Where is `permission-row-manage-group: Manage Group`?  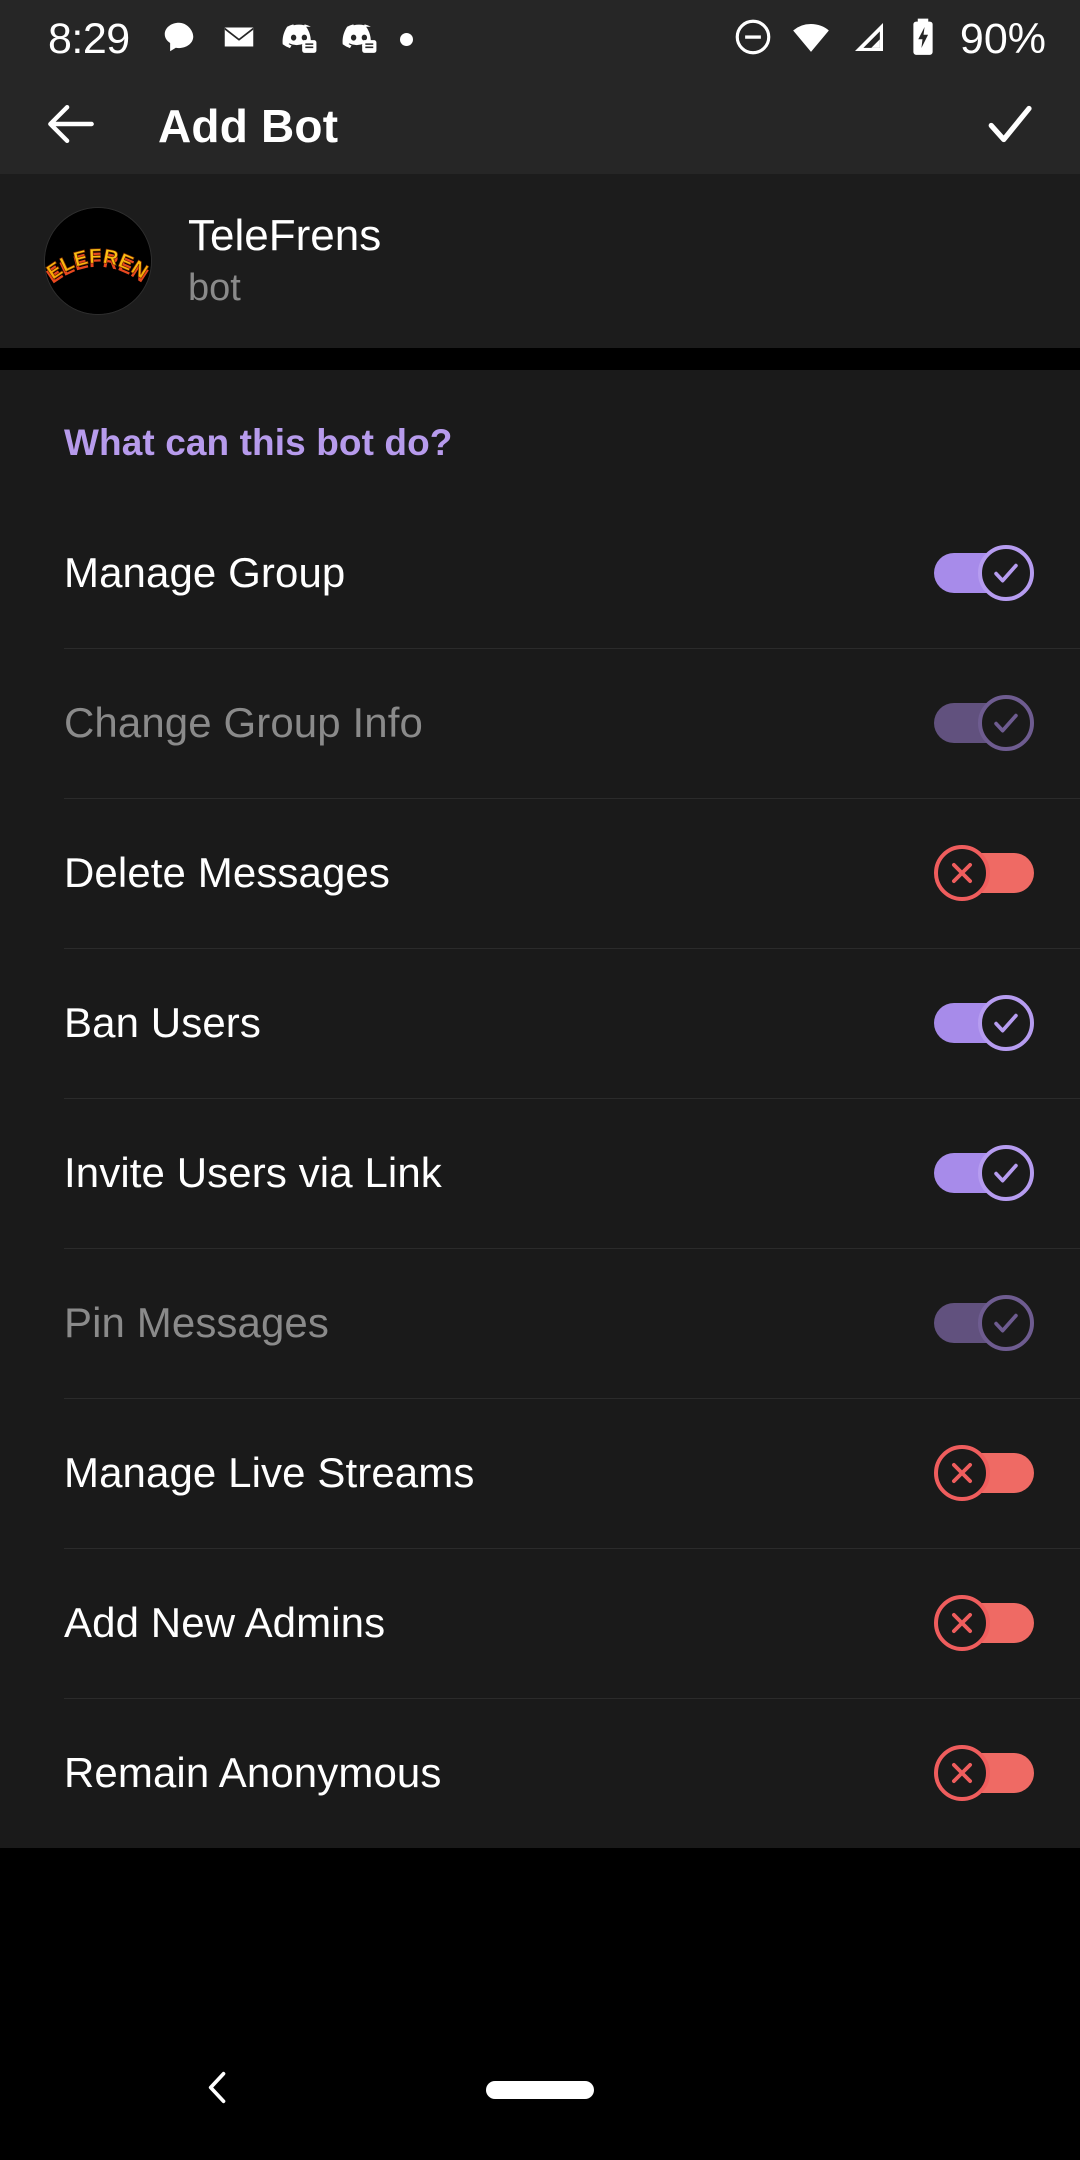
permission-row-manage-group: Manage Group is located at coordinates (540, 573).